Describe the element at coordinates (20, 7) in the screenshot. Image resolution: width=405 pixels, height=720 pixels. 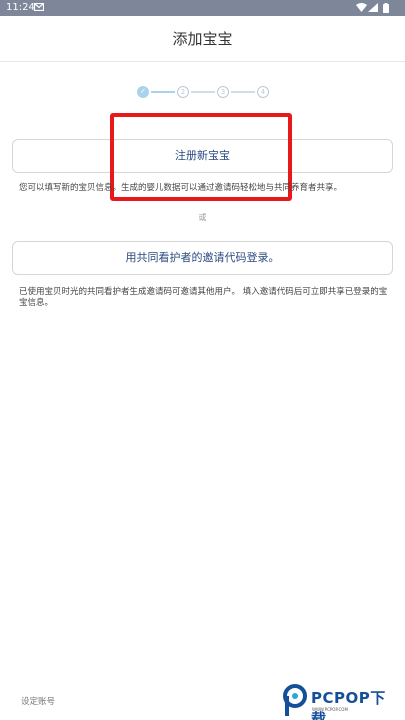
I see `status-time: 11:24` at that location.